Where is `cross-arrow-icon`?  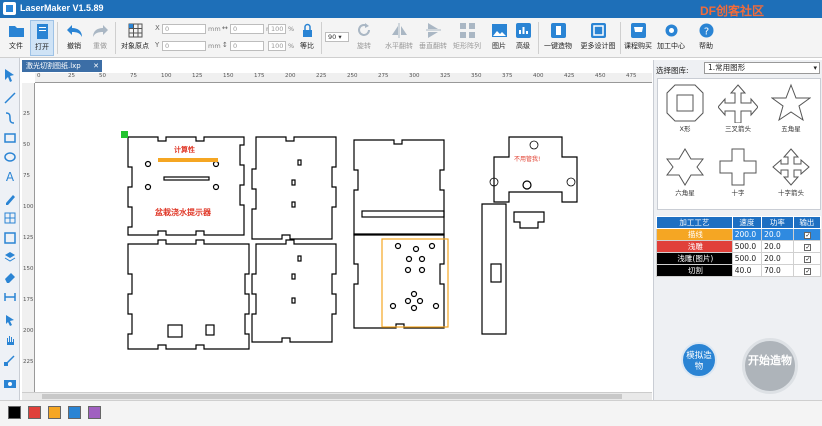
cross-arrow-icon is located at coordinates (791, 167).